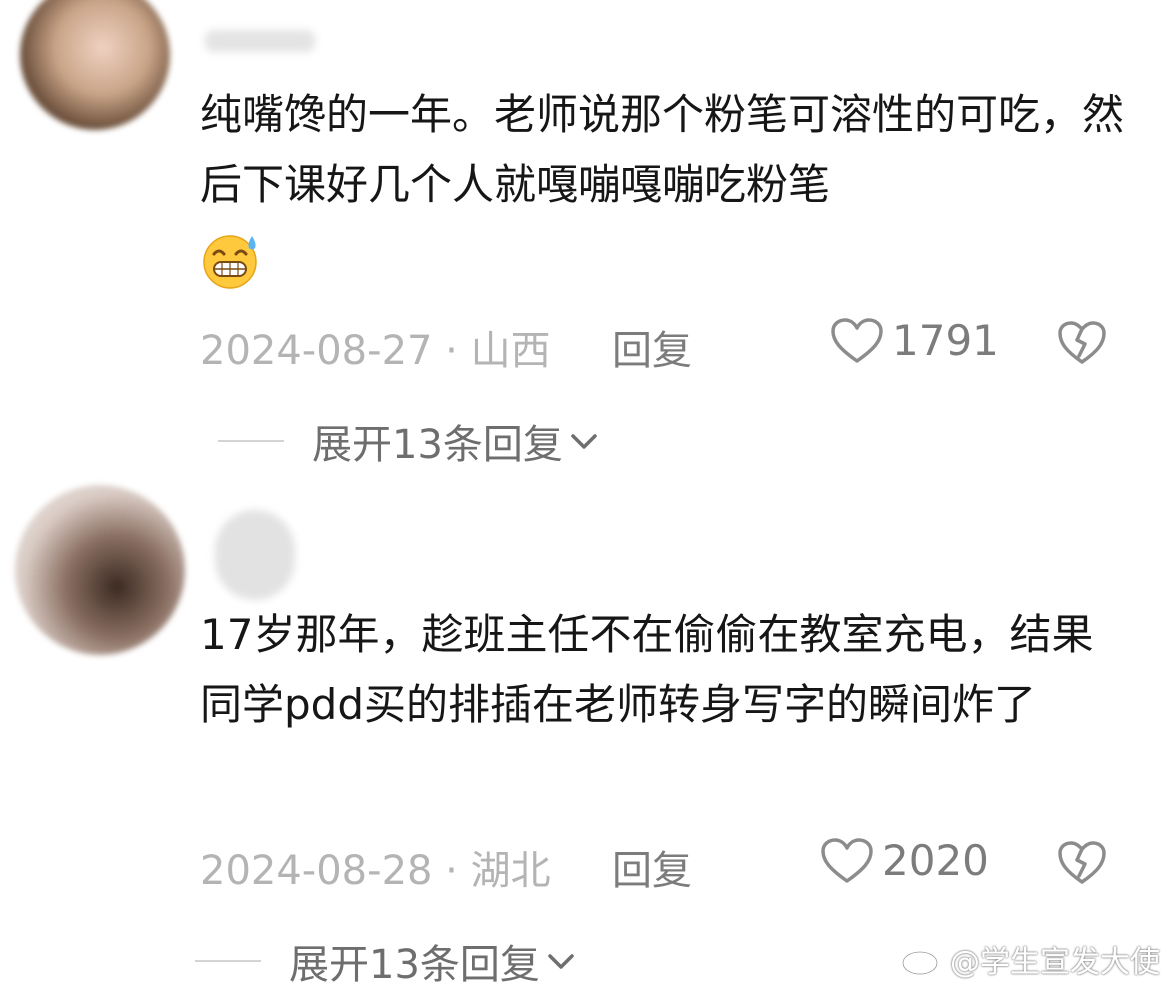  What do you see at coordinates (375, 871) in the screenshot?
I see `comment-meta: 2024-08-28 · 湖北` at bounding box center [375, 871].